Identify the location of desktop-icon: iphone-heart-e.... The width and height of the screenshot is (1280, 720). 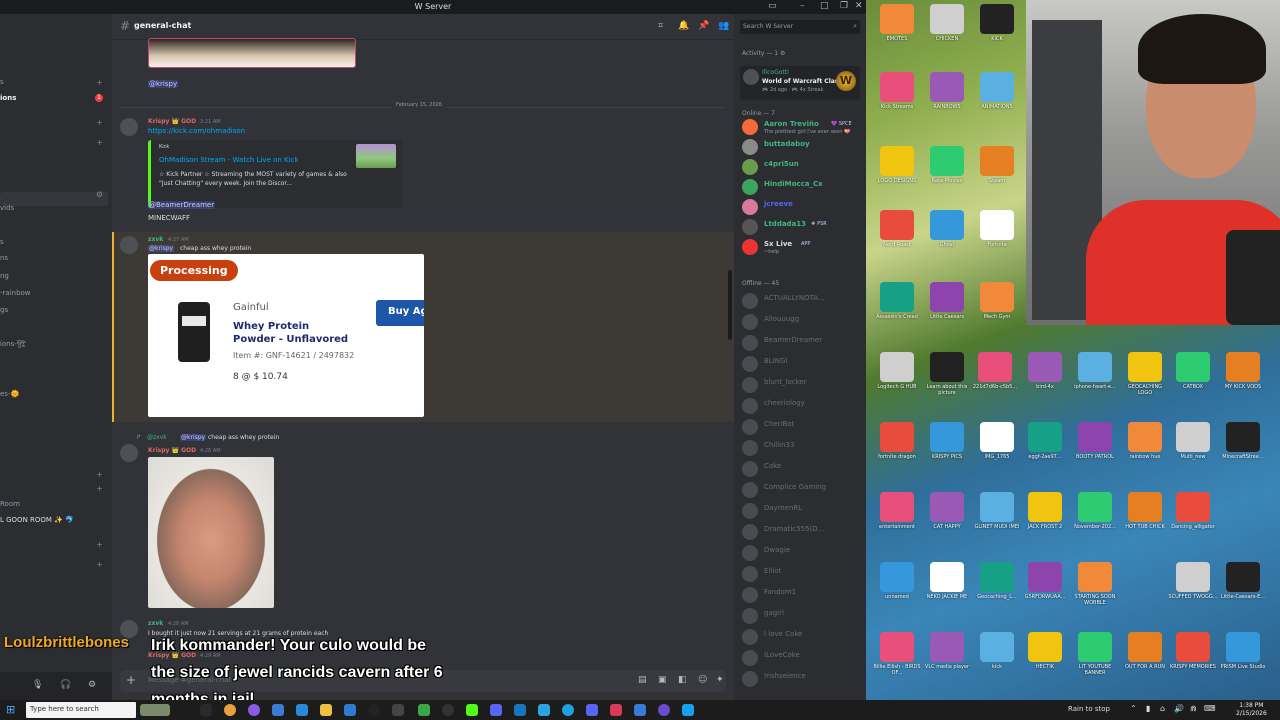
(1095, 374).